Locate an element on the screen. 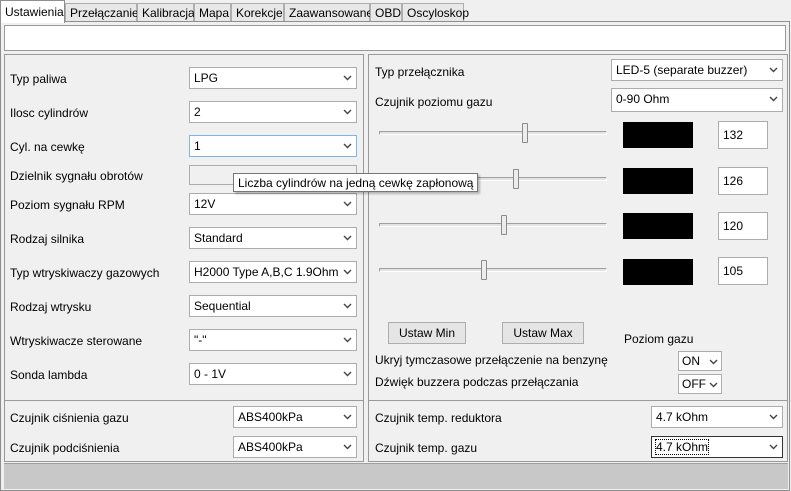 This screenshot has width=791, height=491. gas-level-sensor-select: 0-90 Ohm is located at coordinates (697, 100).